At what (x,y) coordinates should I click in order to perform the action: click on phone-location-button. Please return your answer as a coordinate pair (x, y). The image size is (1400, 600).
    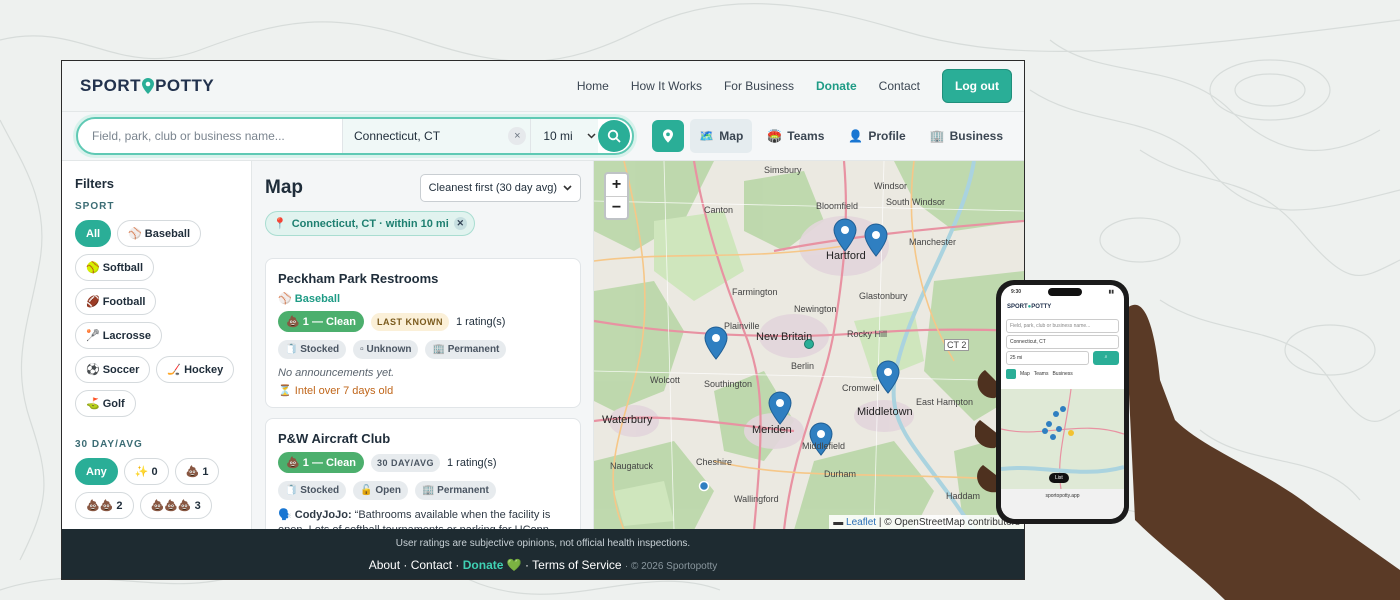
    Looking at the image, I should click on (1011, 374).